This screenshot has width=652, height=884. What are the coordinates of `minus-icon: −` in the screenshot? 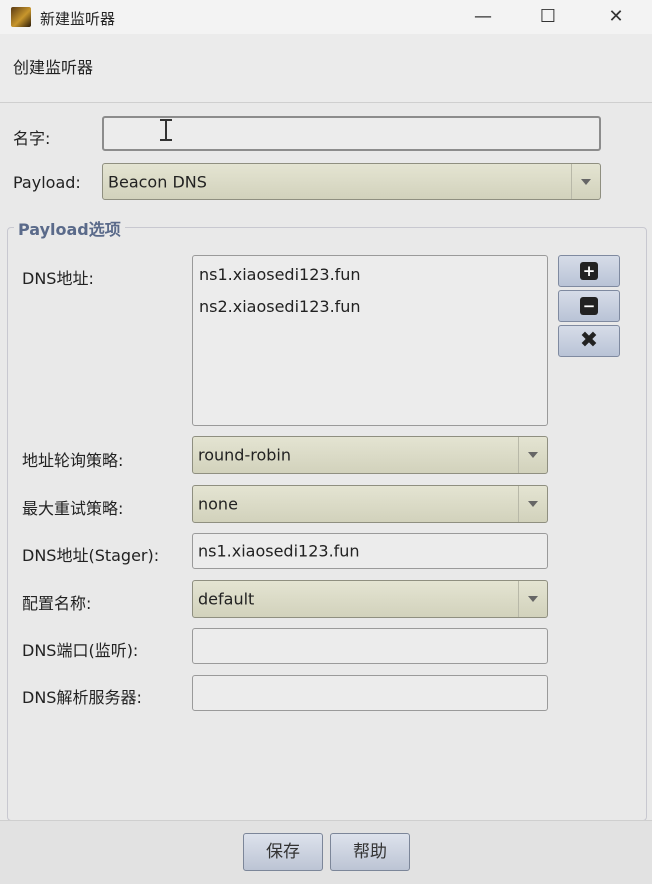 It's located at (589, 306).